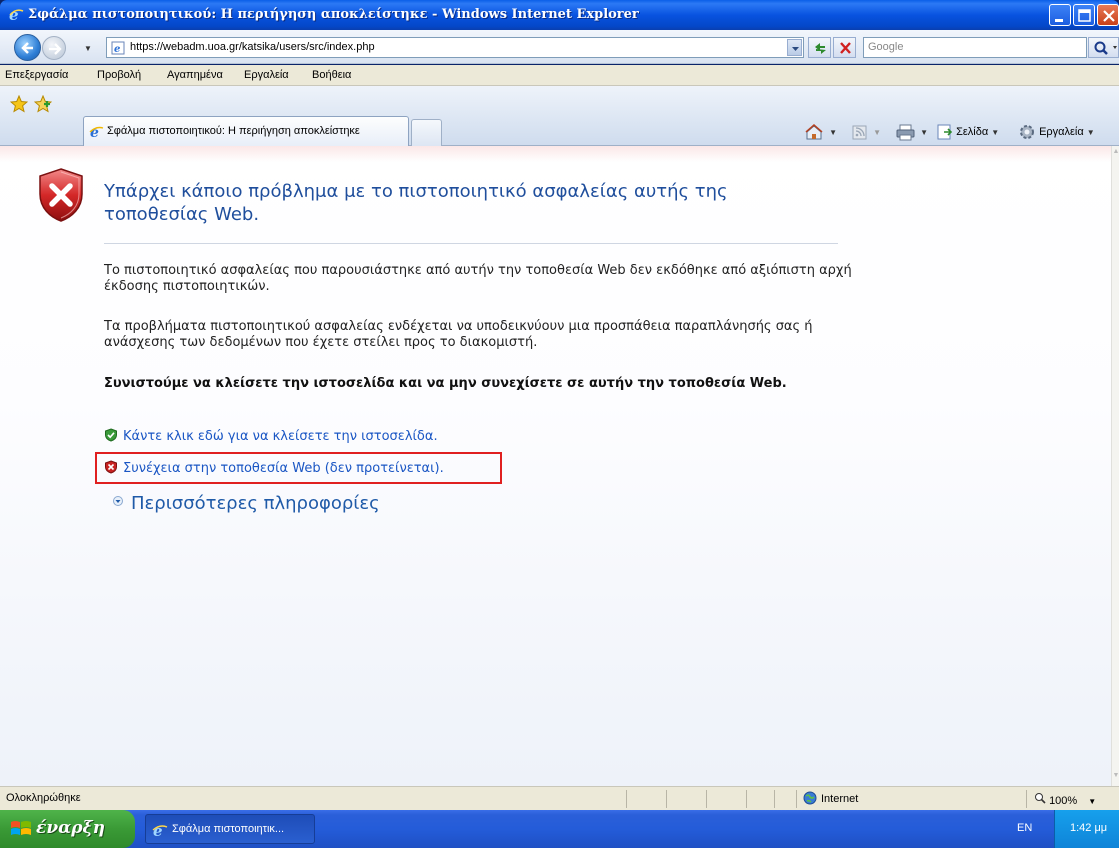  I want to click on content-top-glow, so click(555, 154).